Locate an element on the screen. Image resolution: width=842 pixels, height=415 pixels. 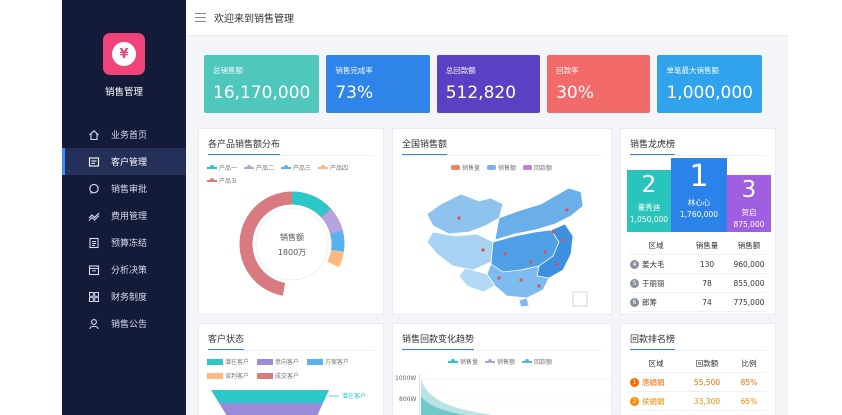
sidebar-item-customers: 客户管理 is located at coordinates (124, 161).